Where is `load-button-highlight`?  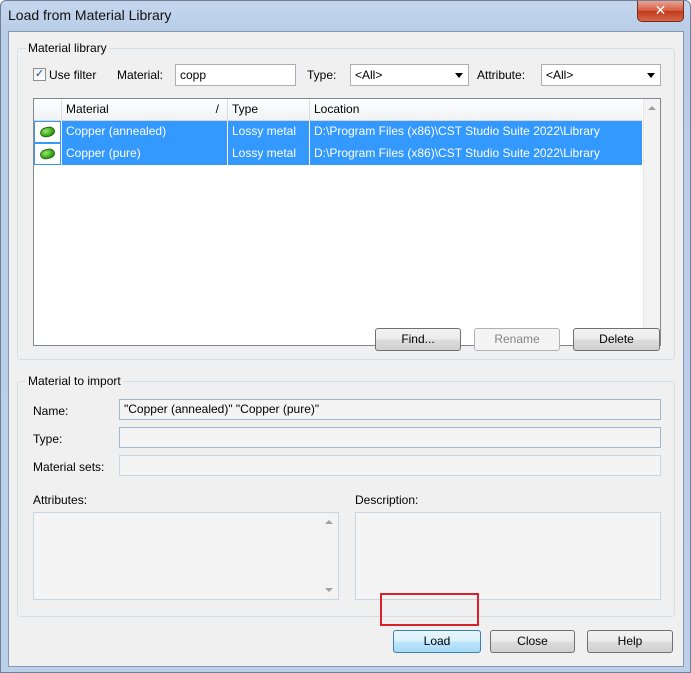 load-button-highlight is located at coordinates (429, 609).